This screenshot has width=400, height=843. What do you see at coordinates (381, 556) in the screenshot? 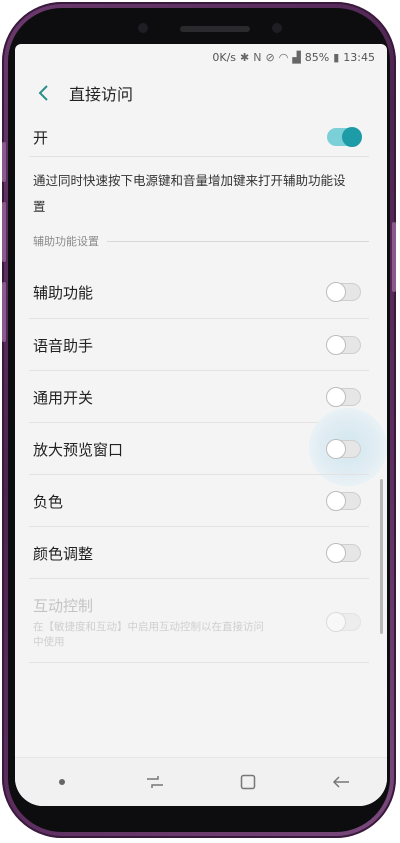
I see `scrollbar` at bounding box center [381, 556].